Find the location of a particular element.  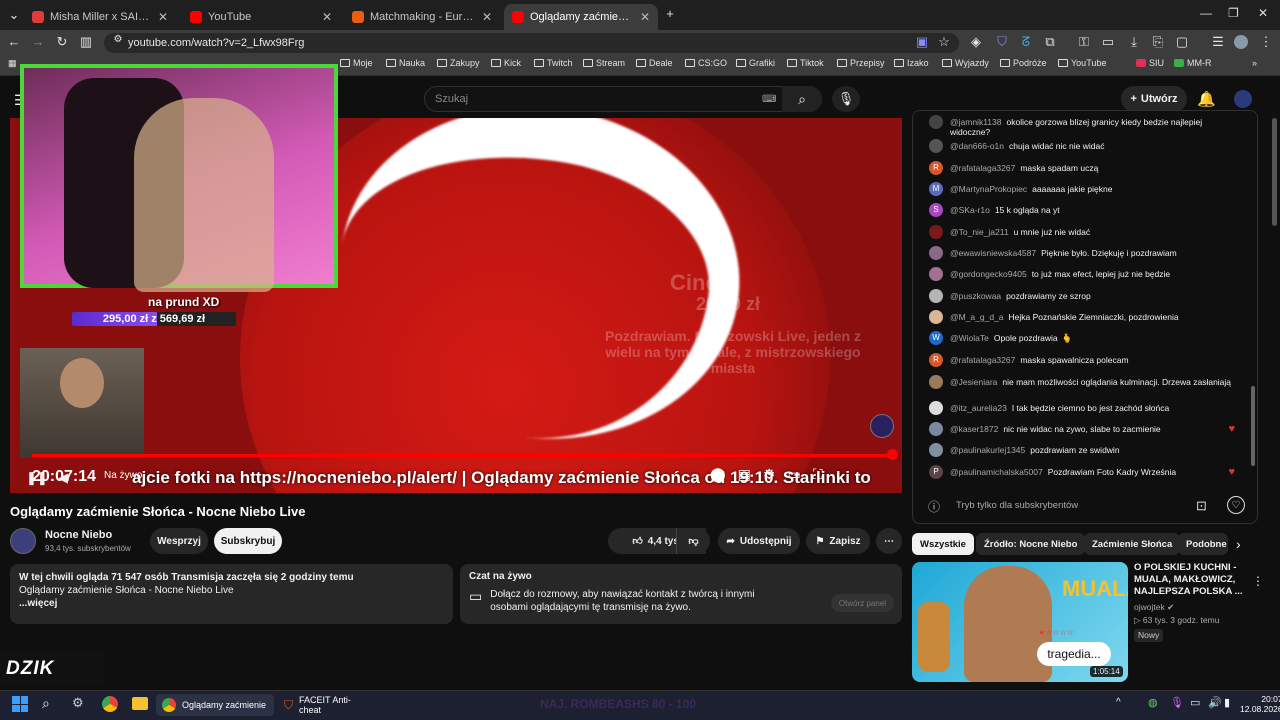

chat-message: W @WiolaTe Opole pozdrawia 🫰 is located at coordinates (1085, 338).